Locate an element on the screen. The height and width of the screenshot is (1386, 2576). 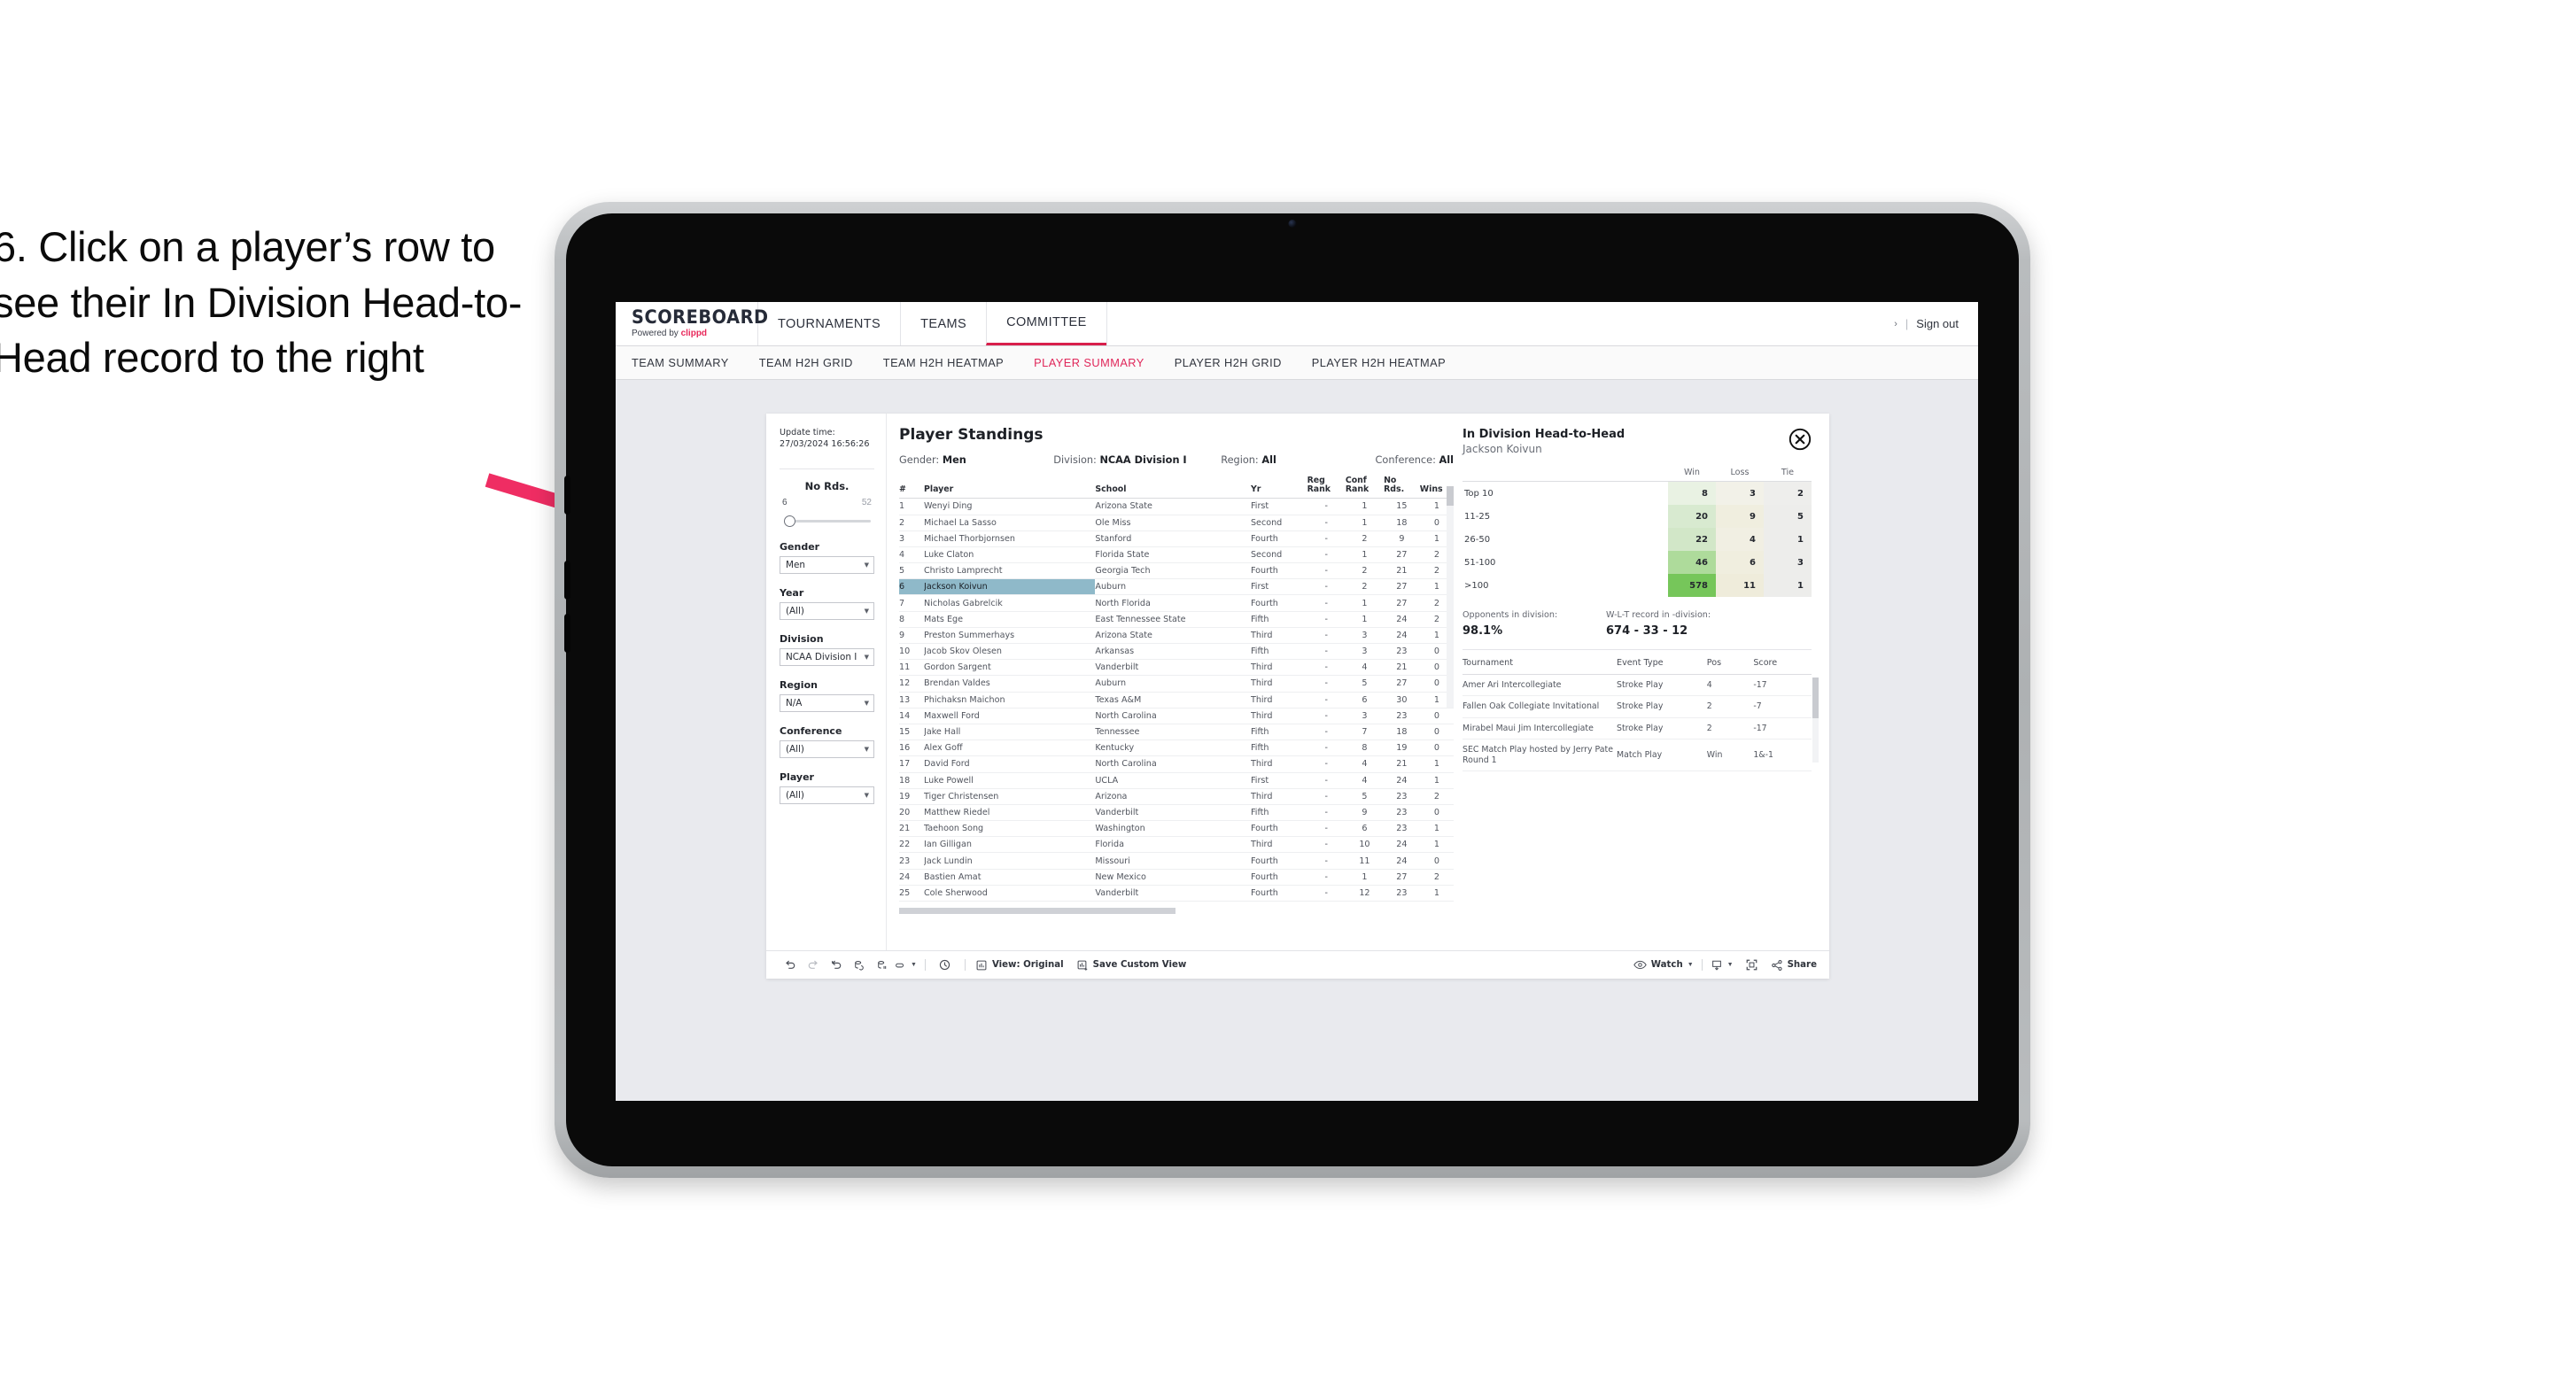
rounds-slider is located at coordinates (827, 521).